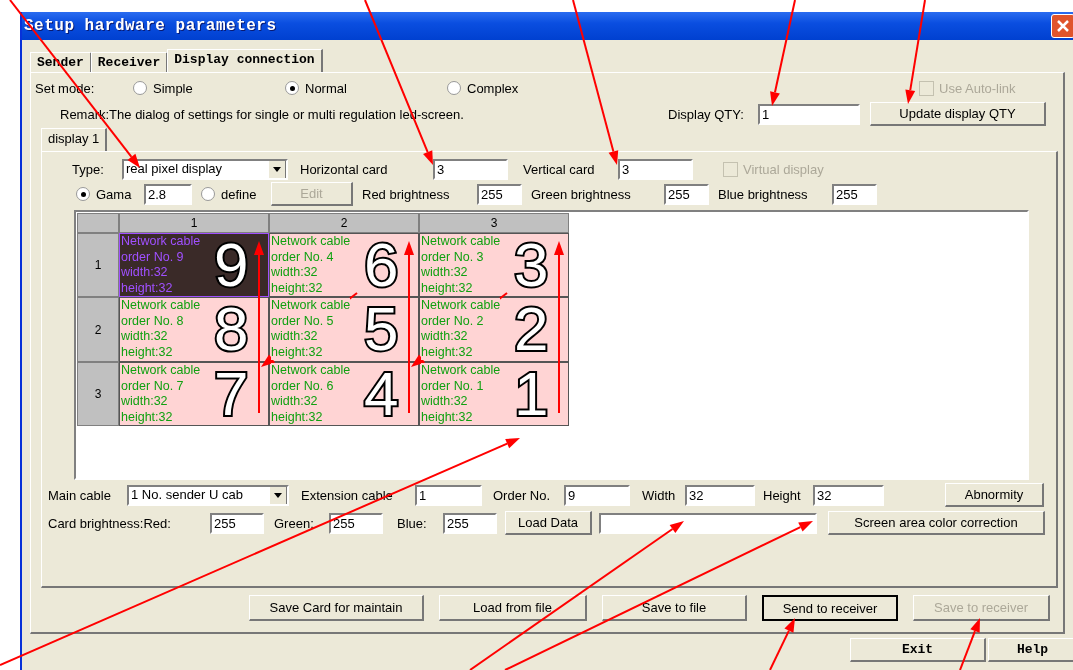  I want to click on column-header: 1, so click(194, 223).